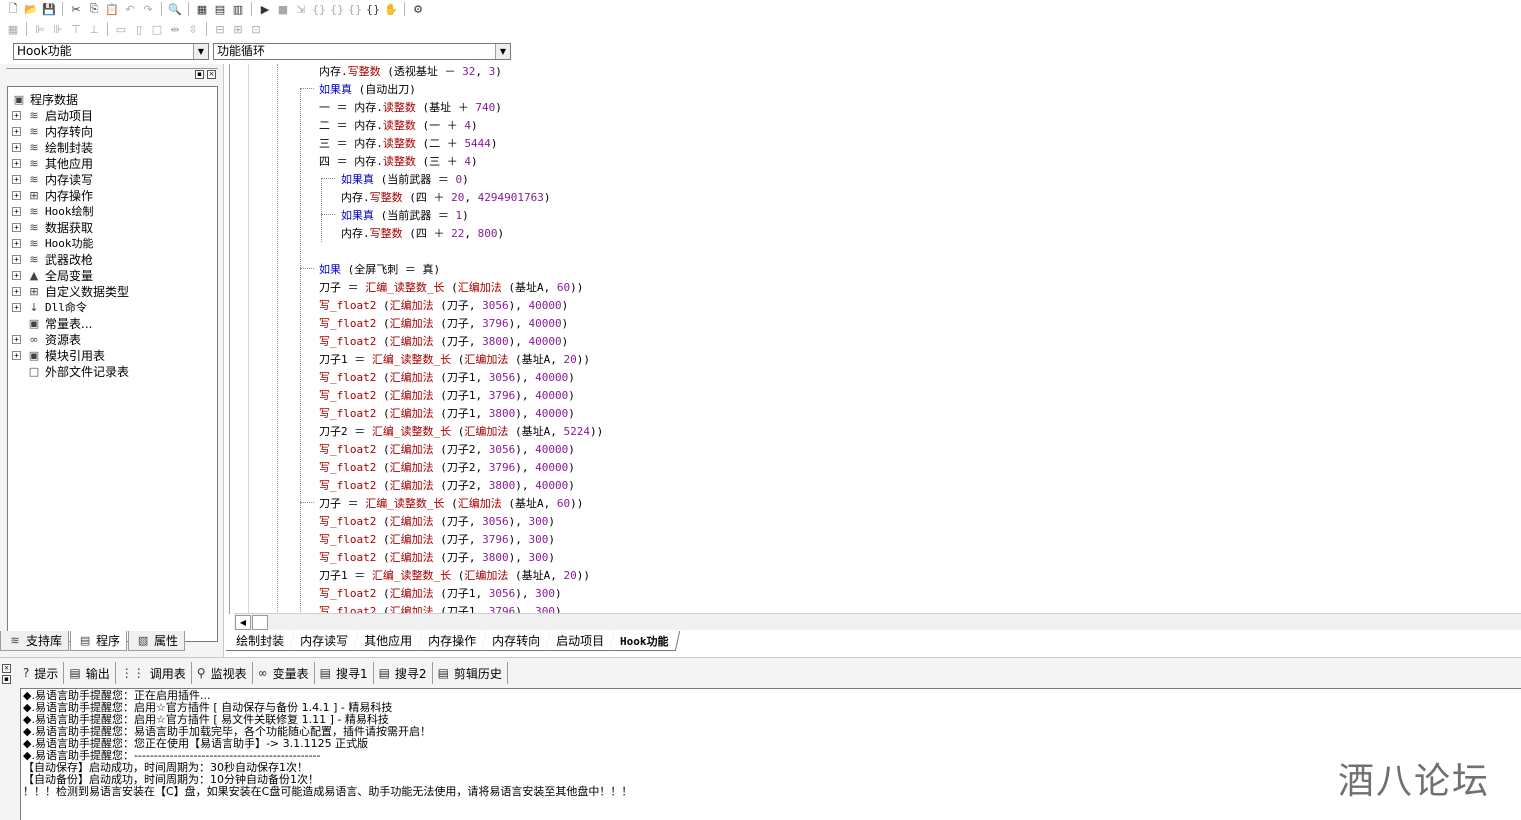 This screenshot has width=1521, height=820. What do you see at coordinates (422, 234) in the screenshot?
I see `code-line: 内存.写整数 (四 ＋ 22, 800)` at bounding box center [422, 234].